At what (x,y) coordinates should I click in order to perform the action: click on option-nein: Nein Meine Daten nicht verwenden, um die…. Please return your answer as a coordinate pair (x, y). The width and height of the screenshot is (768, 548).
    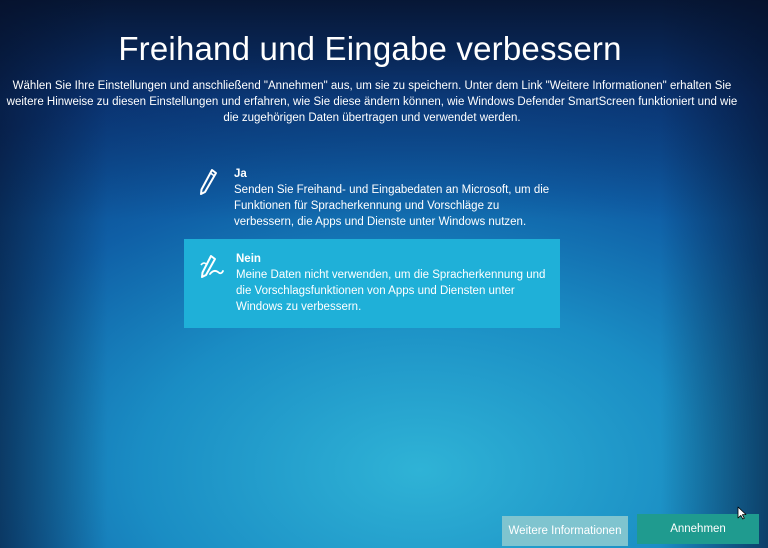
    Looking at the image, I should click on (372, 283).